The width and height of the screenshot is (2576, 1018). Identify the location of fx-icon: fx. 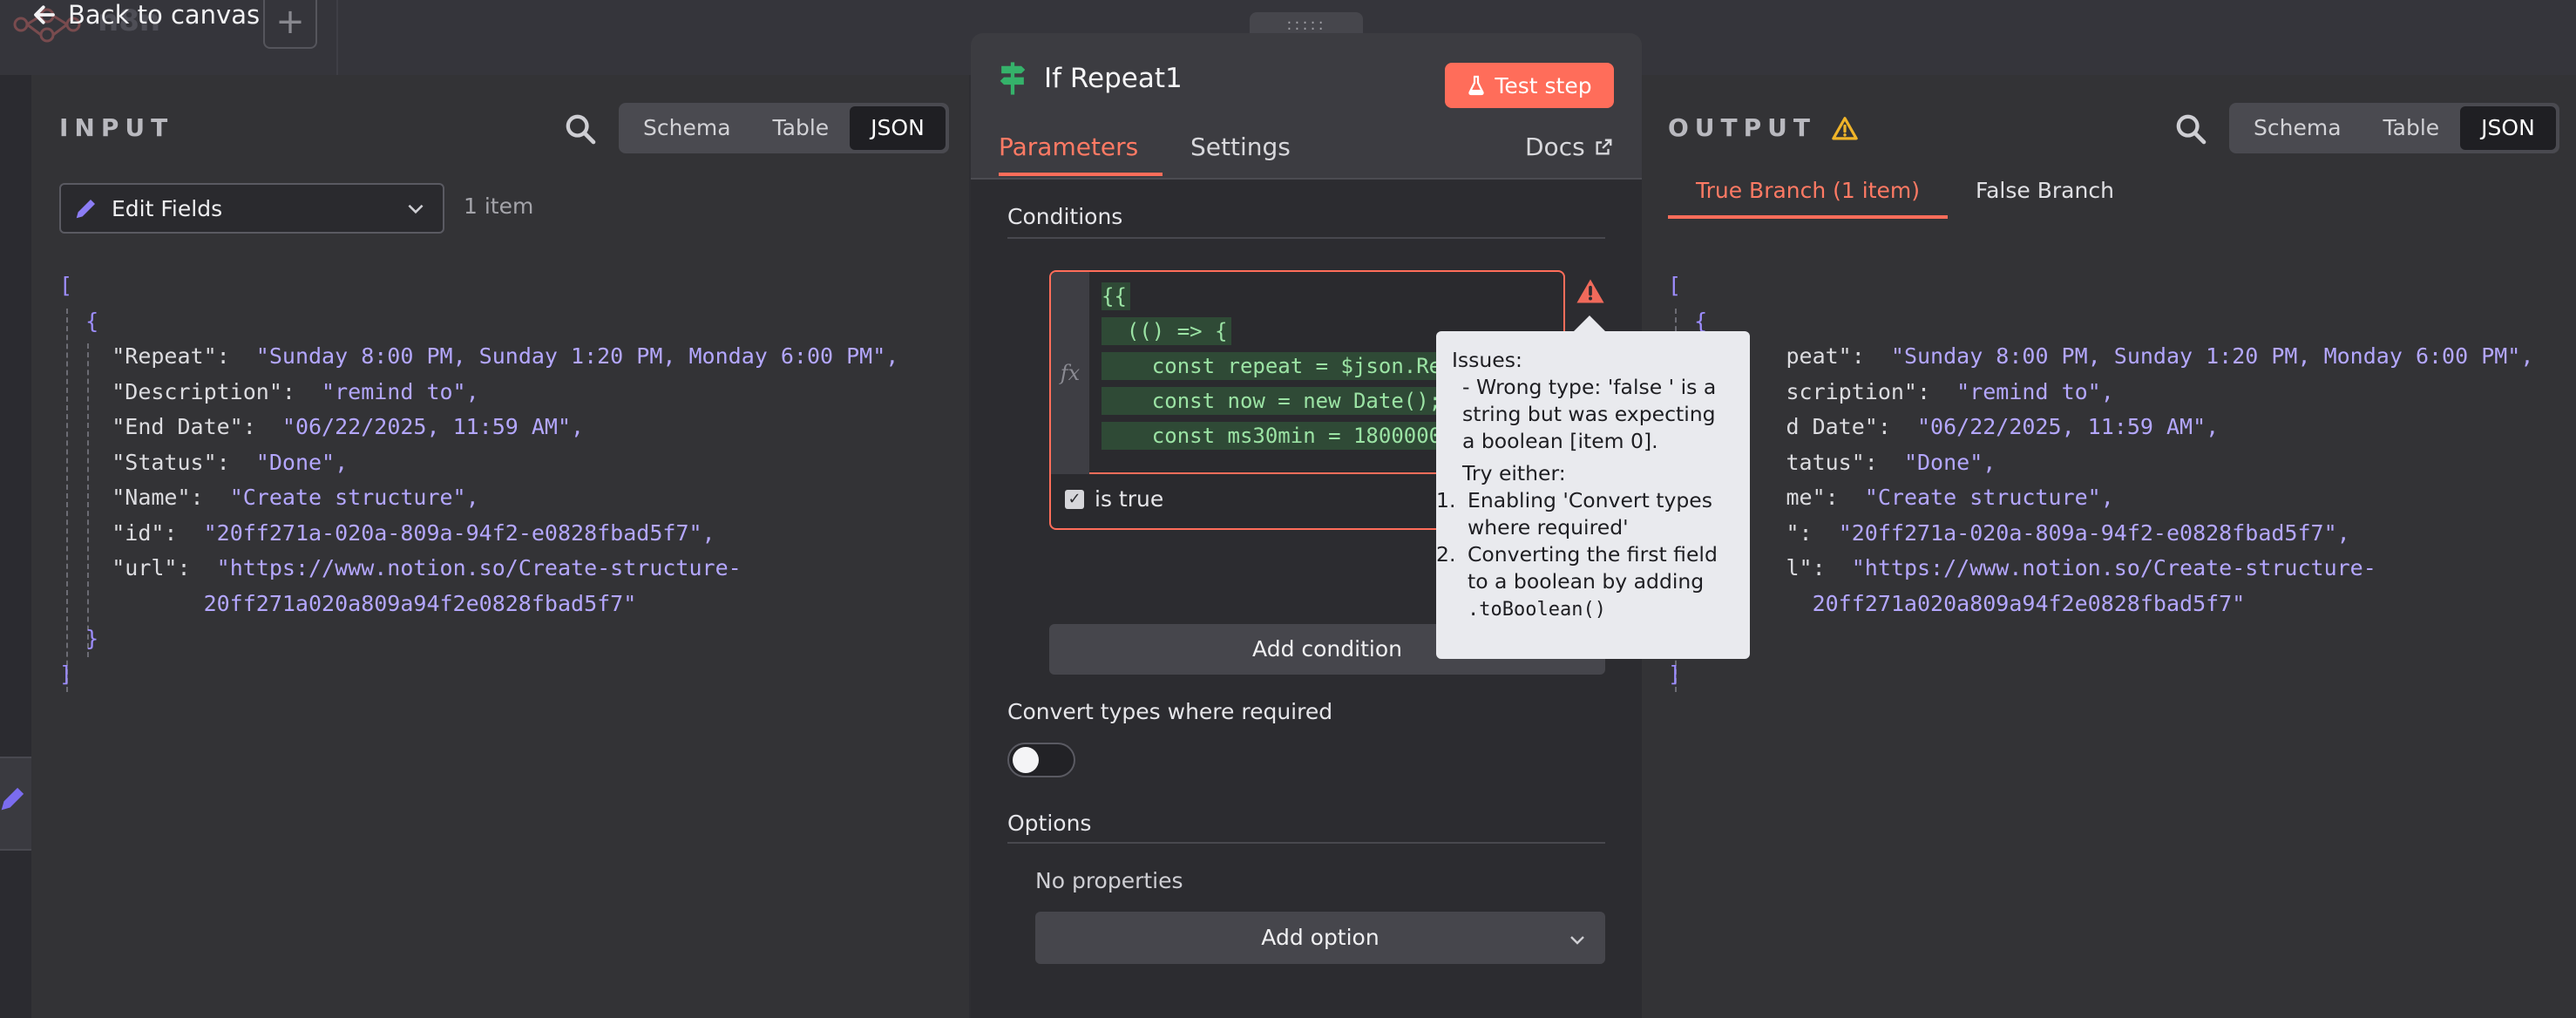
(1070, 373).